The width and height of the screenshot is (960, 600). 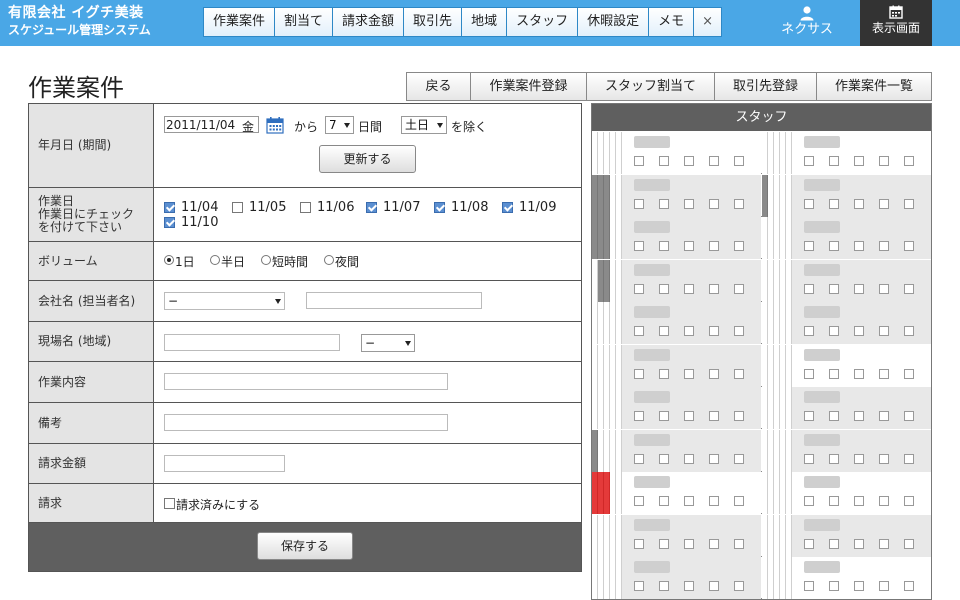 What do you see at coordinates (614, 22) in the screenshot?
I see `nav-item-holidays: 休暇設定` at bounding box center [614, 22].